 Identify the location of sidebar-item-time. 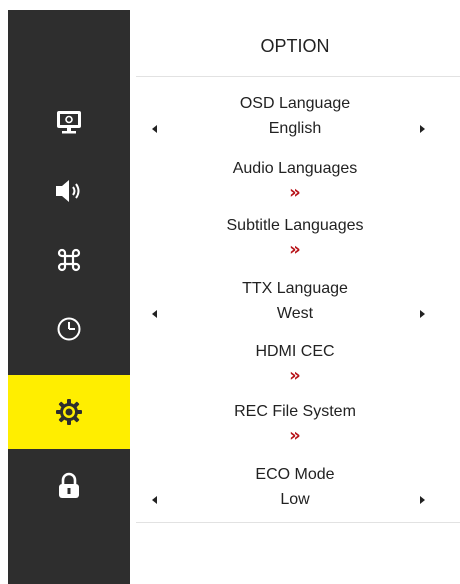
(69, 329).